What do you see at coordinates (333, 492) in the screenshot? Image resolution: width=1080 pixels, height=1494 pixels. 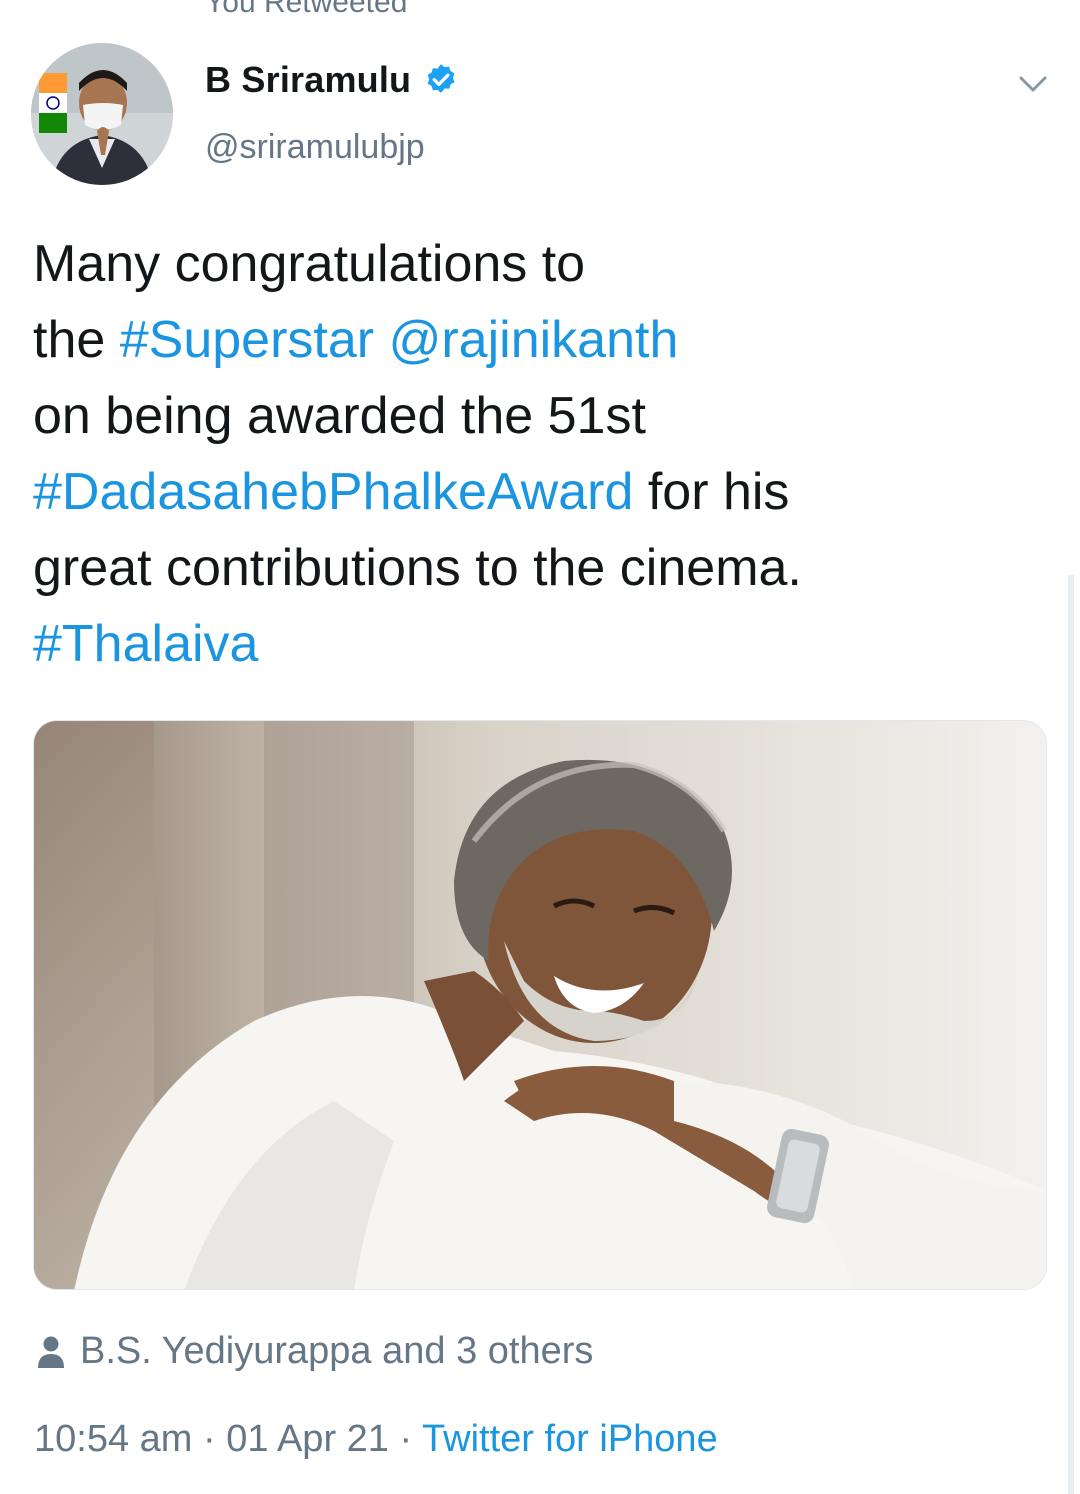 I see `hashtag-link: #DadasahebPhalkeAward` at bounding box center [333, 492].